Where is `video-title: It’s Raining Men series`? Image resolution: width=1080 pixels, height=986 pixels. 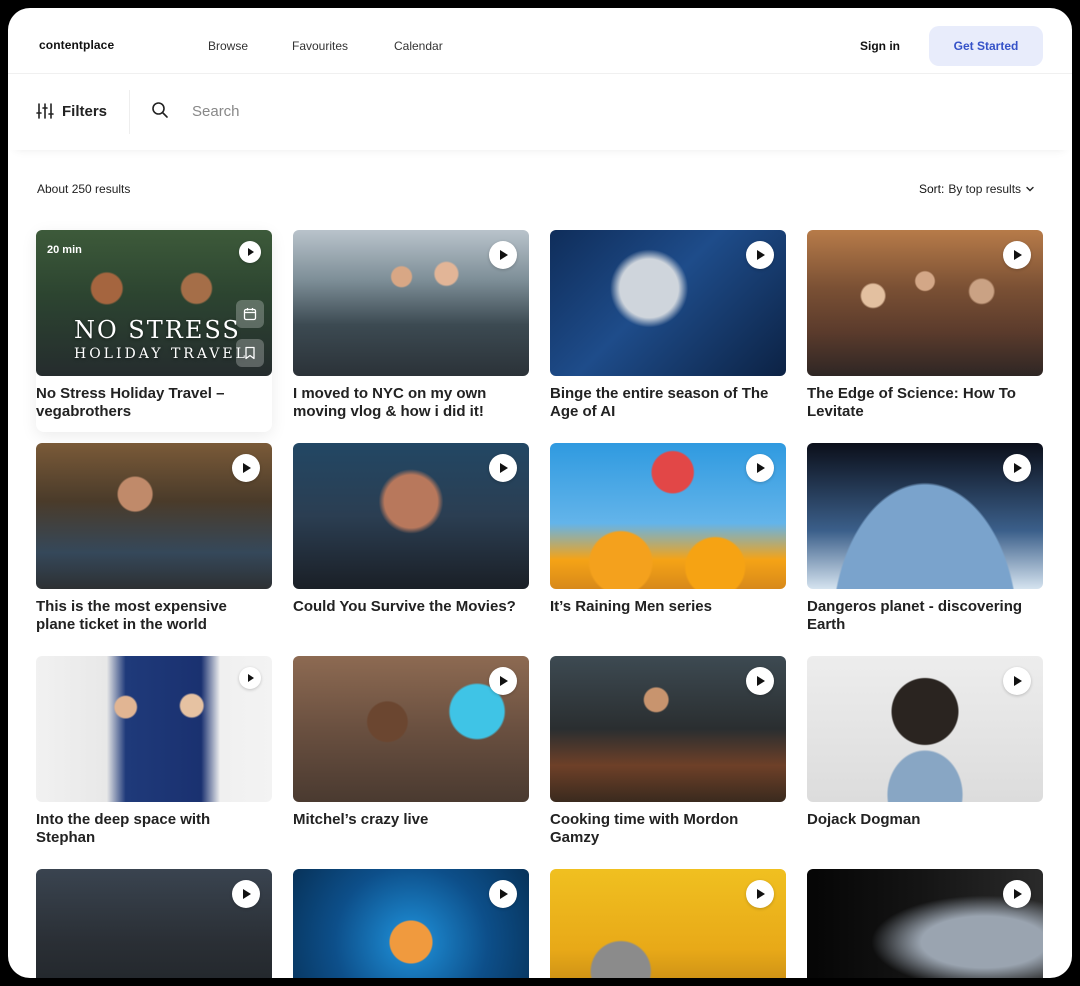 video-title: It’s Raining Men series is located at coordinates (668, 607).